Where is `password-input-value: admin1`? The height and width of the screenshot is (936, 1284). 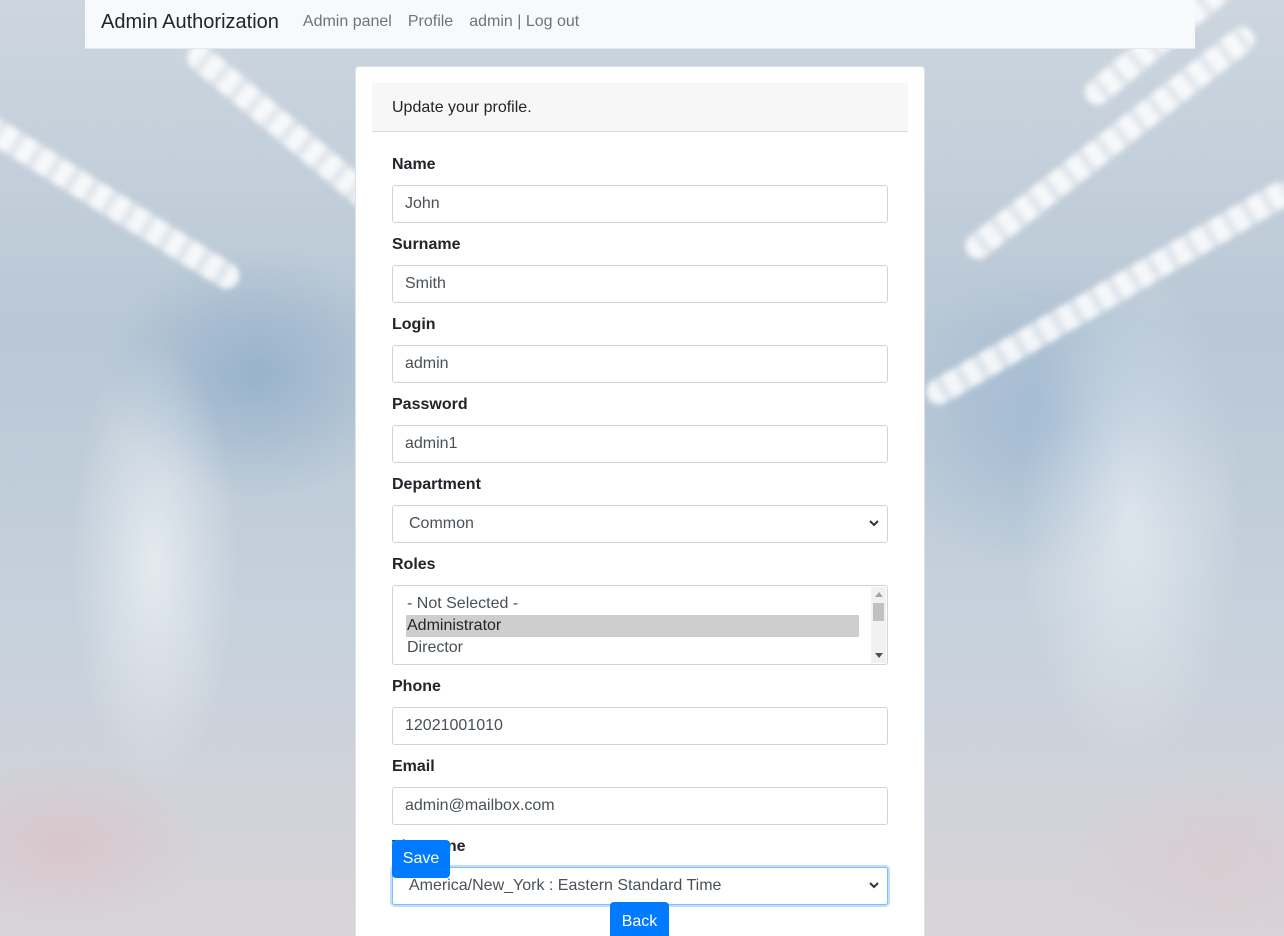
password-input-value: admin1 is located at coordinates (431, 443).